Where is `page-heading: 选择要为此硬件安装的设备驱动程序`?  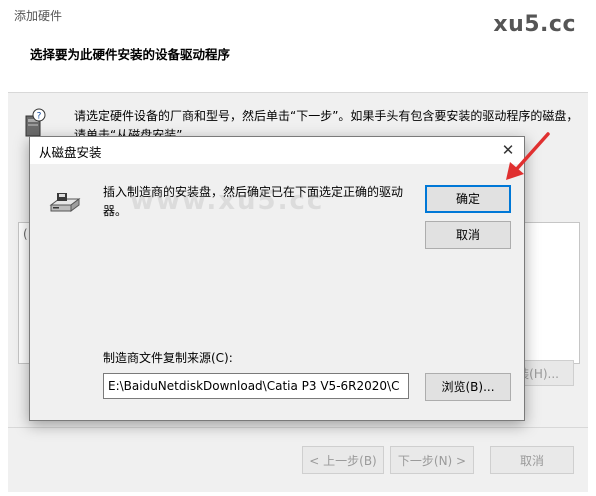
page-heading: 选择要为此硬件安装的设备驱动程序 is located at coordinates (130, 54).